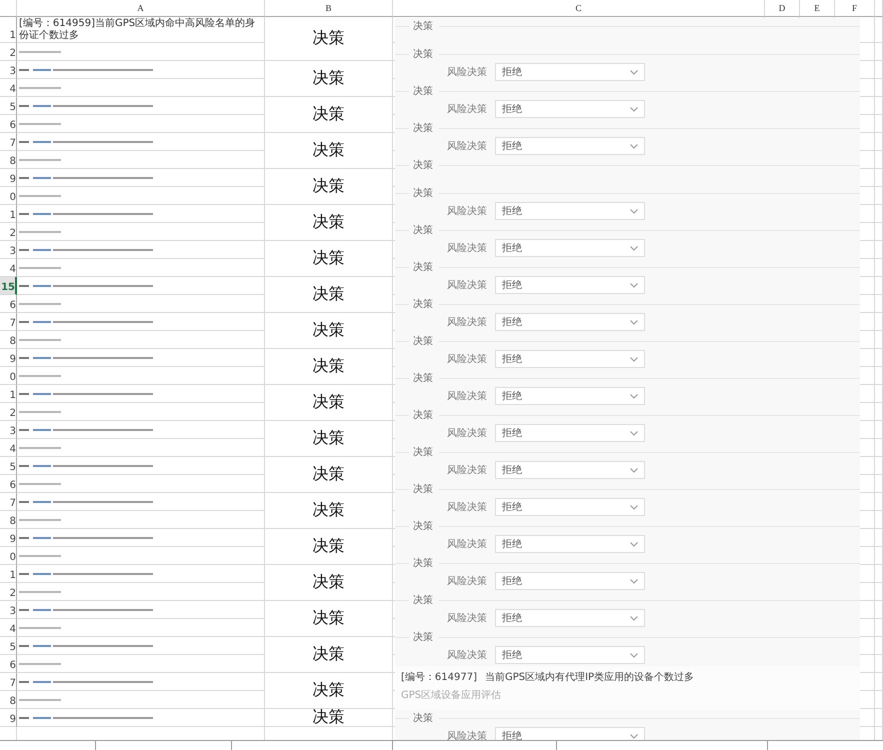 The height and width of the screenshot is (750, 883). What do you see at coordinates (140, 8) in the screenshot?
I see `column-header: A` at bounding box center [140, 8].